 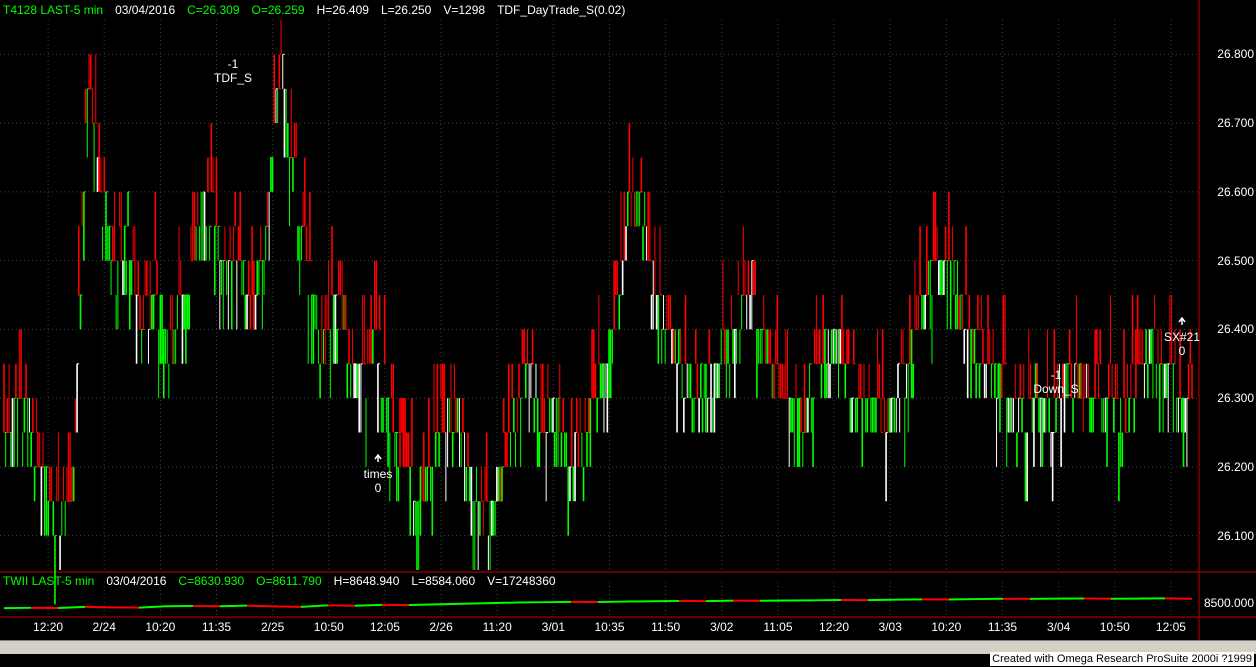 What do you see at coordinates (53, 10) in the screenshot?
I see `main-symbol: T4128 LAST-5 min` at bounding box center [53, 10].